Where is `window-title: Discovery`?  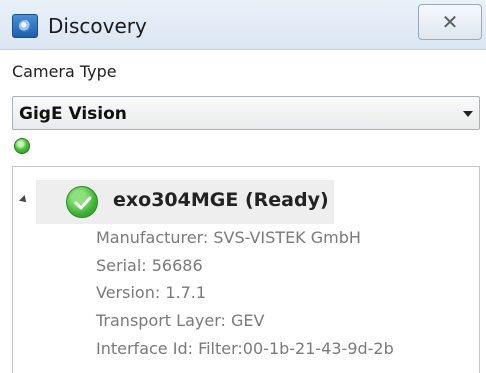 window-title: Discovery is located at coordinates (97, 26).